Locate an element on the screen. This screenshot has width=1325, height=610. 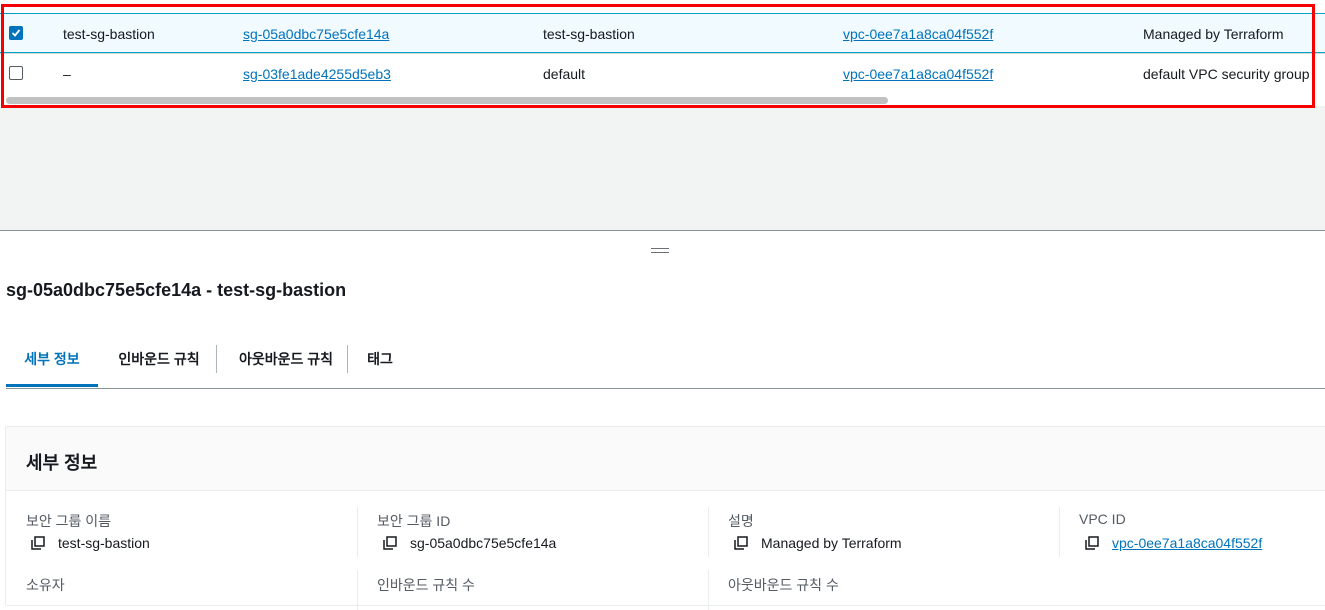
cell-security-group-name: test-sg-bastion is located at coordinates (589, 34).